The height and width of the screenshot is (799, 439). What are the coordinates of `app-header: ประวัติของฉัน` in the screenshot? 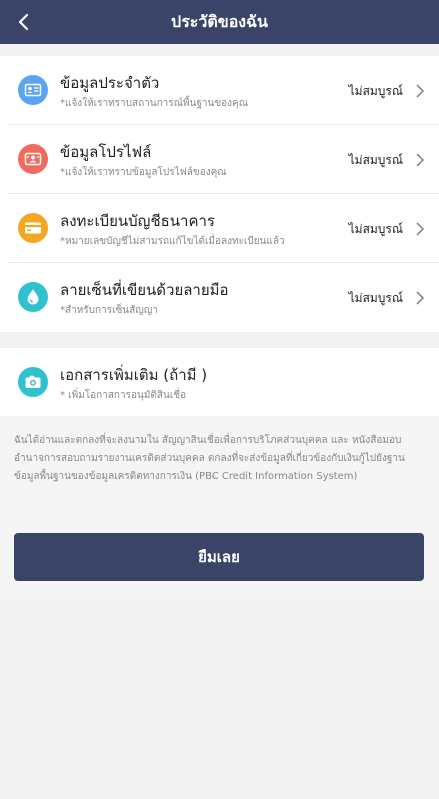 It's located at (219, 22).